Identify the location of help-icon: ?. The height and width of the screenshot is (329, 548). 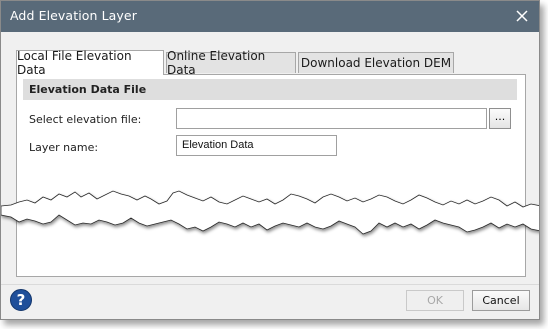
(21, 300).